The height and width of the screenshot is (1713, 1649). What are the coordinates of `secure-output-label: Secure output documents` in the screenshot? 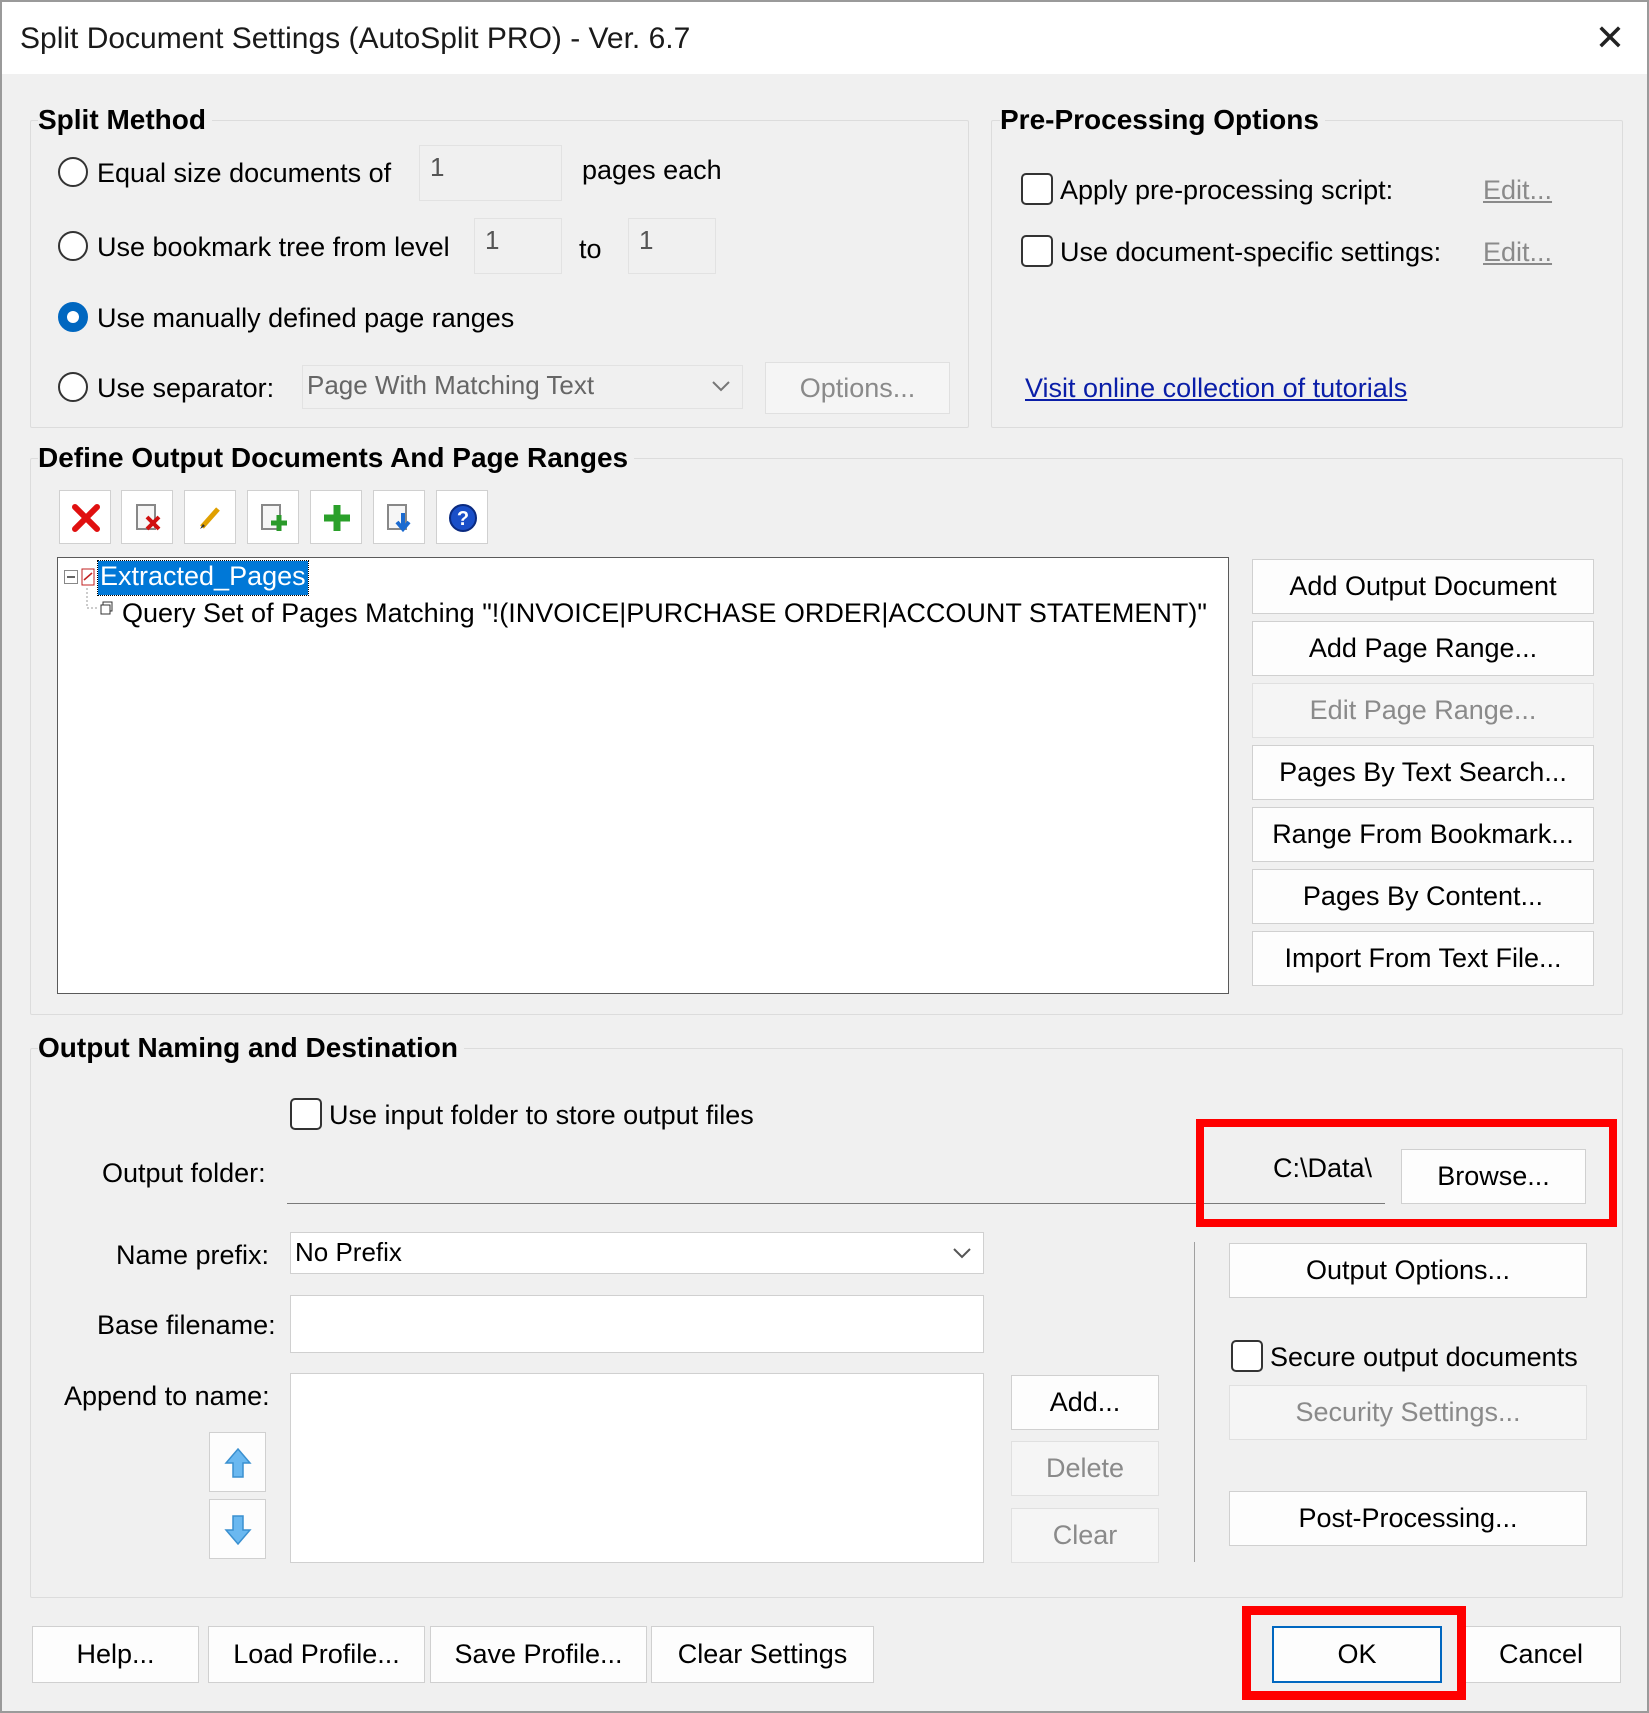 It's located at (1424, 1357).